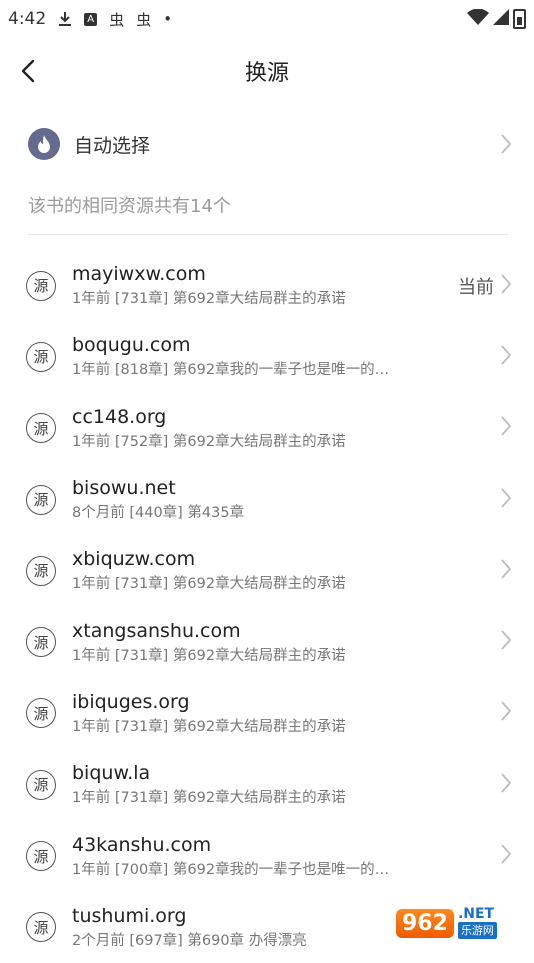  Describe the element at coordinates (478, 19) in the screenshot. I see `wifi-icon` at that location.